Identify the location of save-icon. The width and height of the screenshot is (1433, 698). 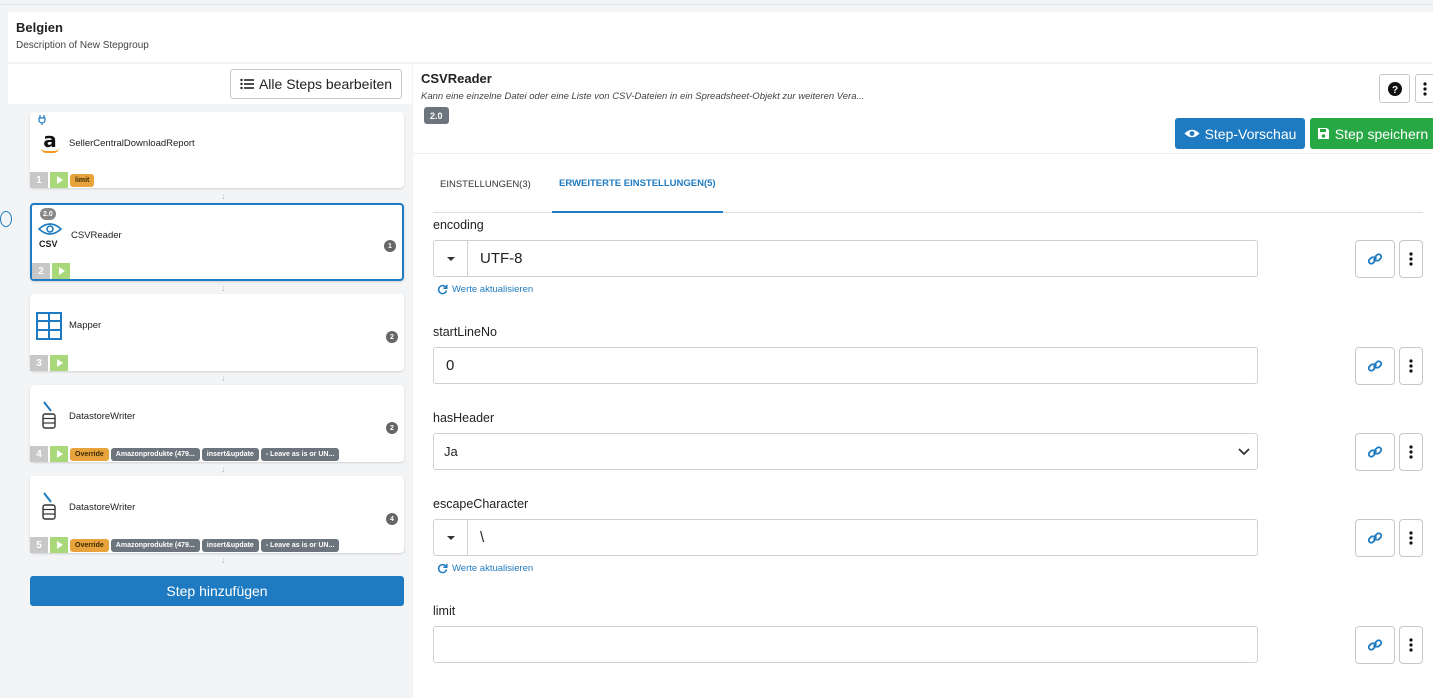
(1323, 133).